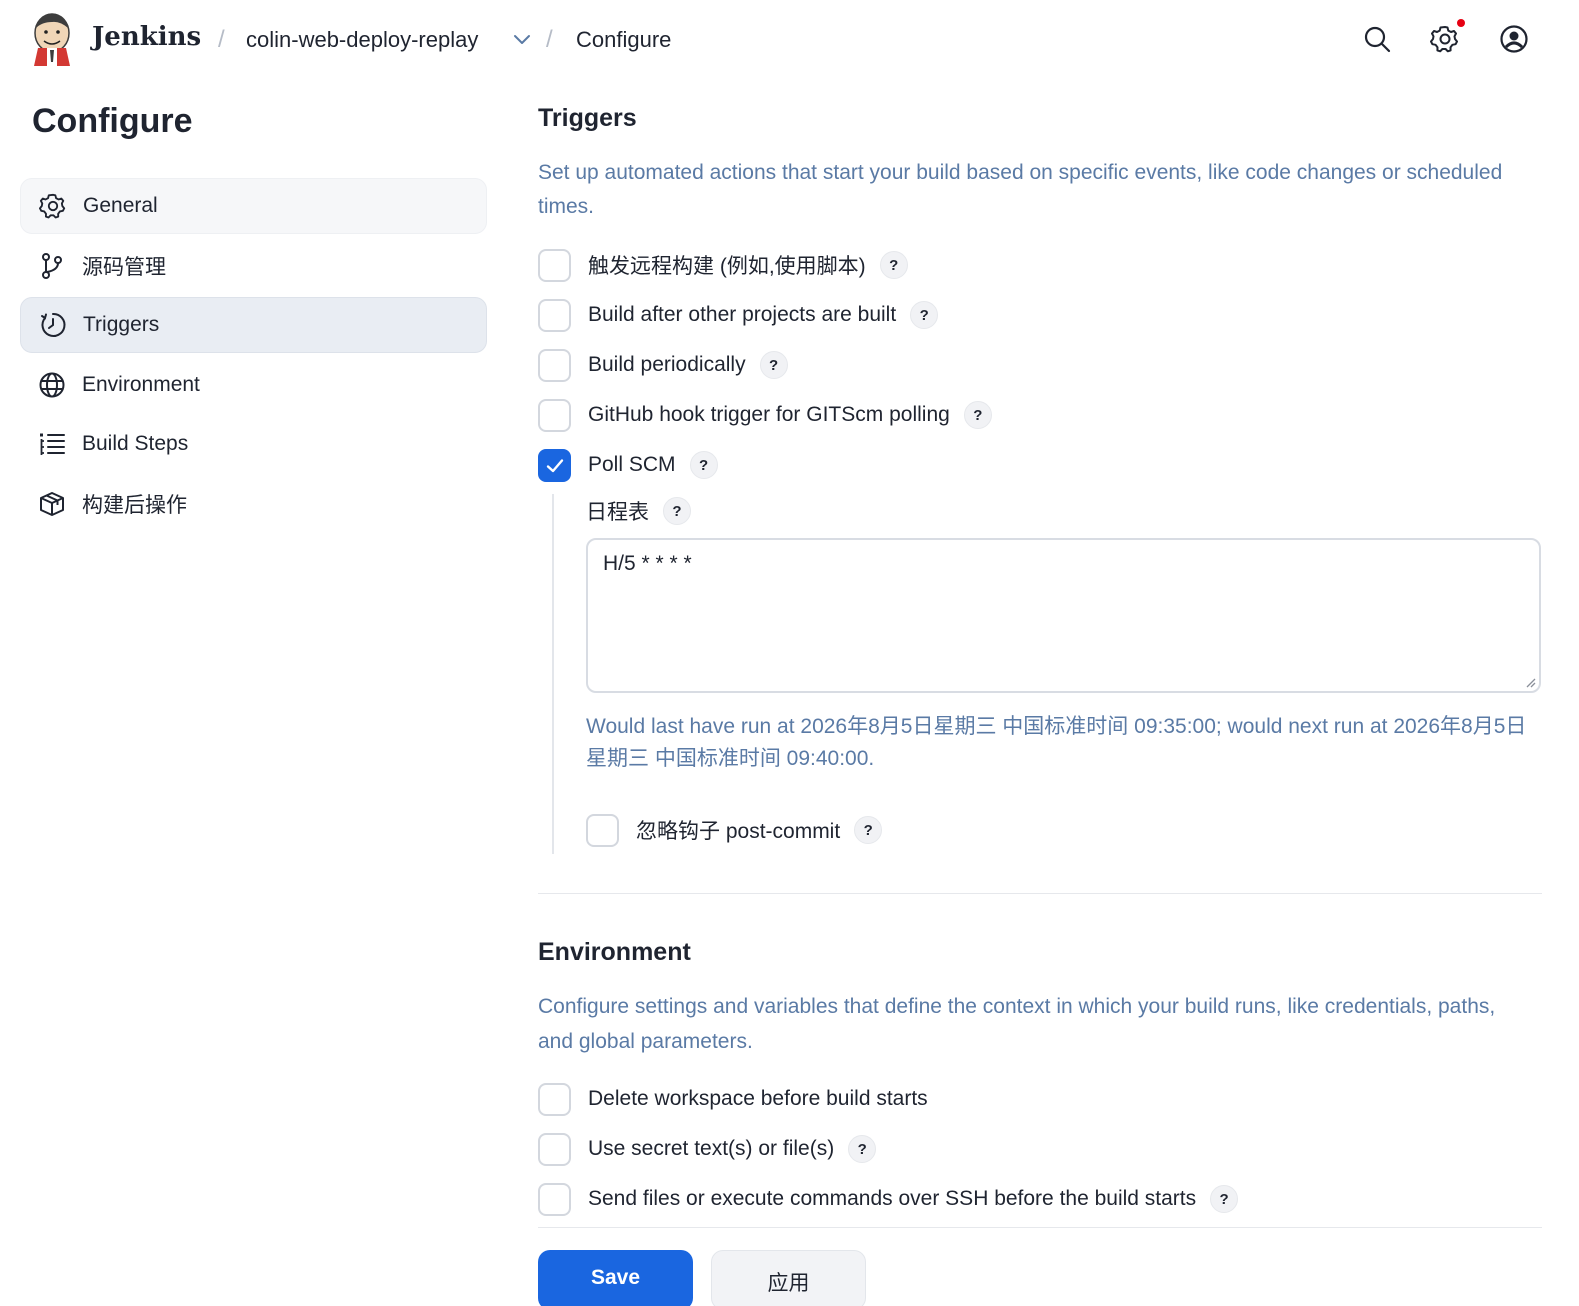  I want to click on page-title: Configure, so click(112, 121).